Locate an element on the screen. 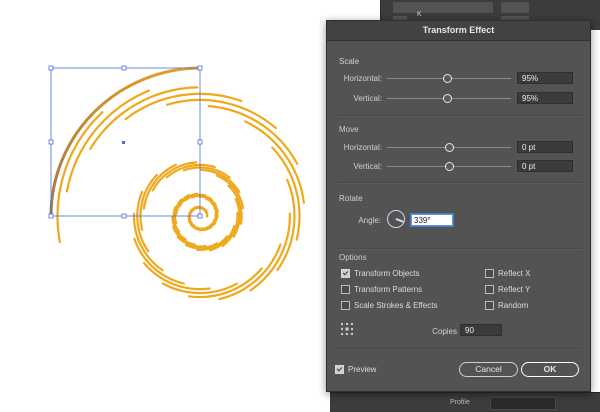  panel-row-label: K is located at coordinates (419, 14).